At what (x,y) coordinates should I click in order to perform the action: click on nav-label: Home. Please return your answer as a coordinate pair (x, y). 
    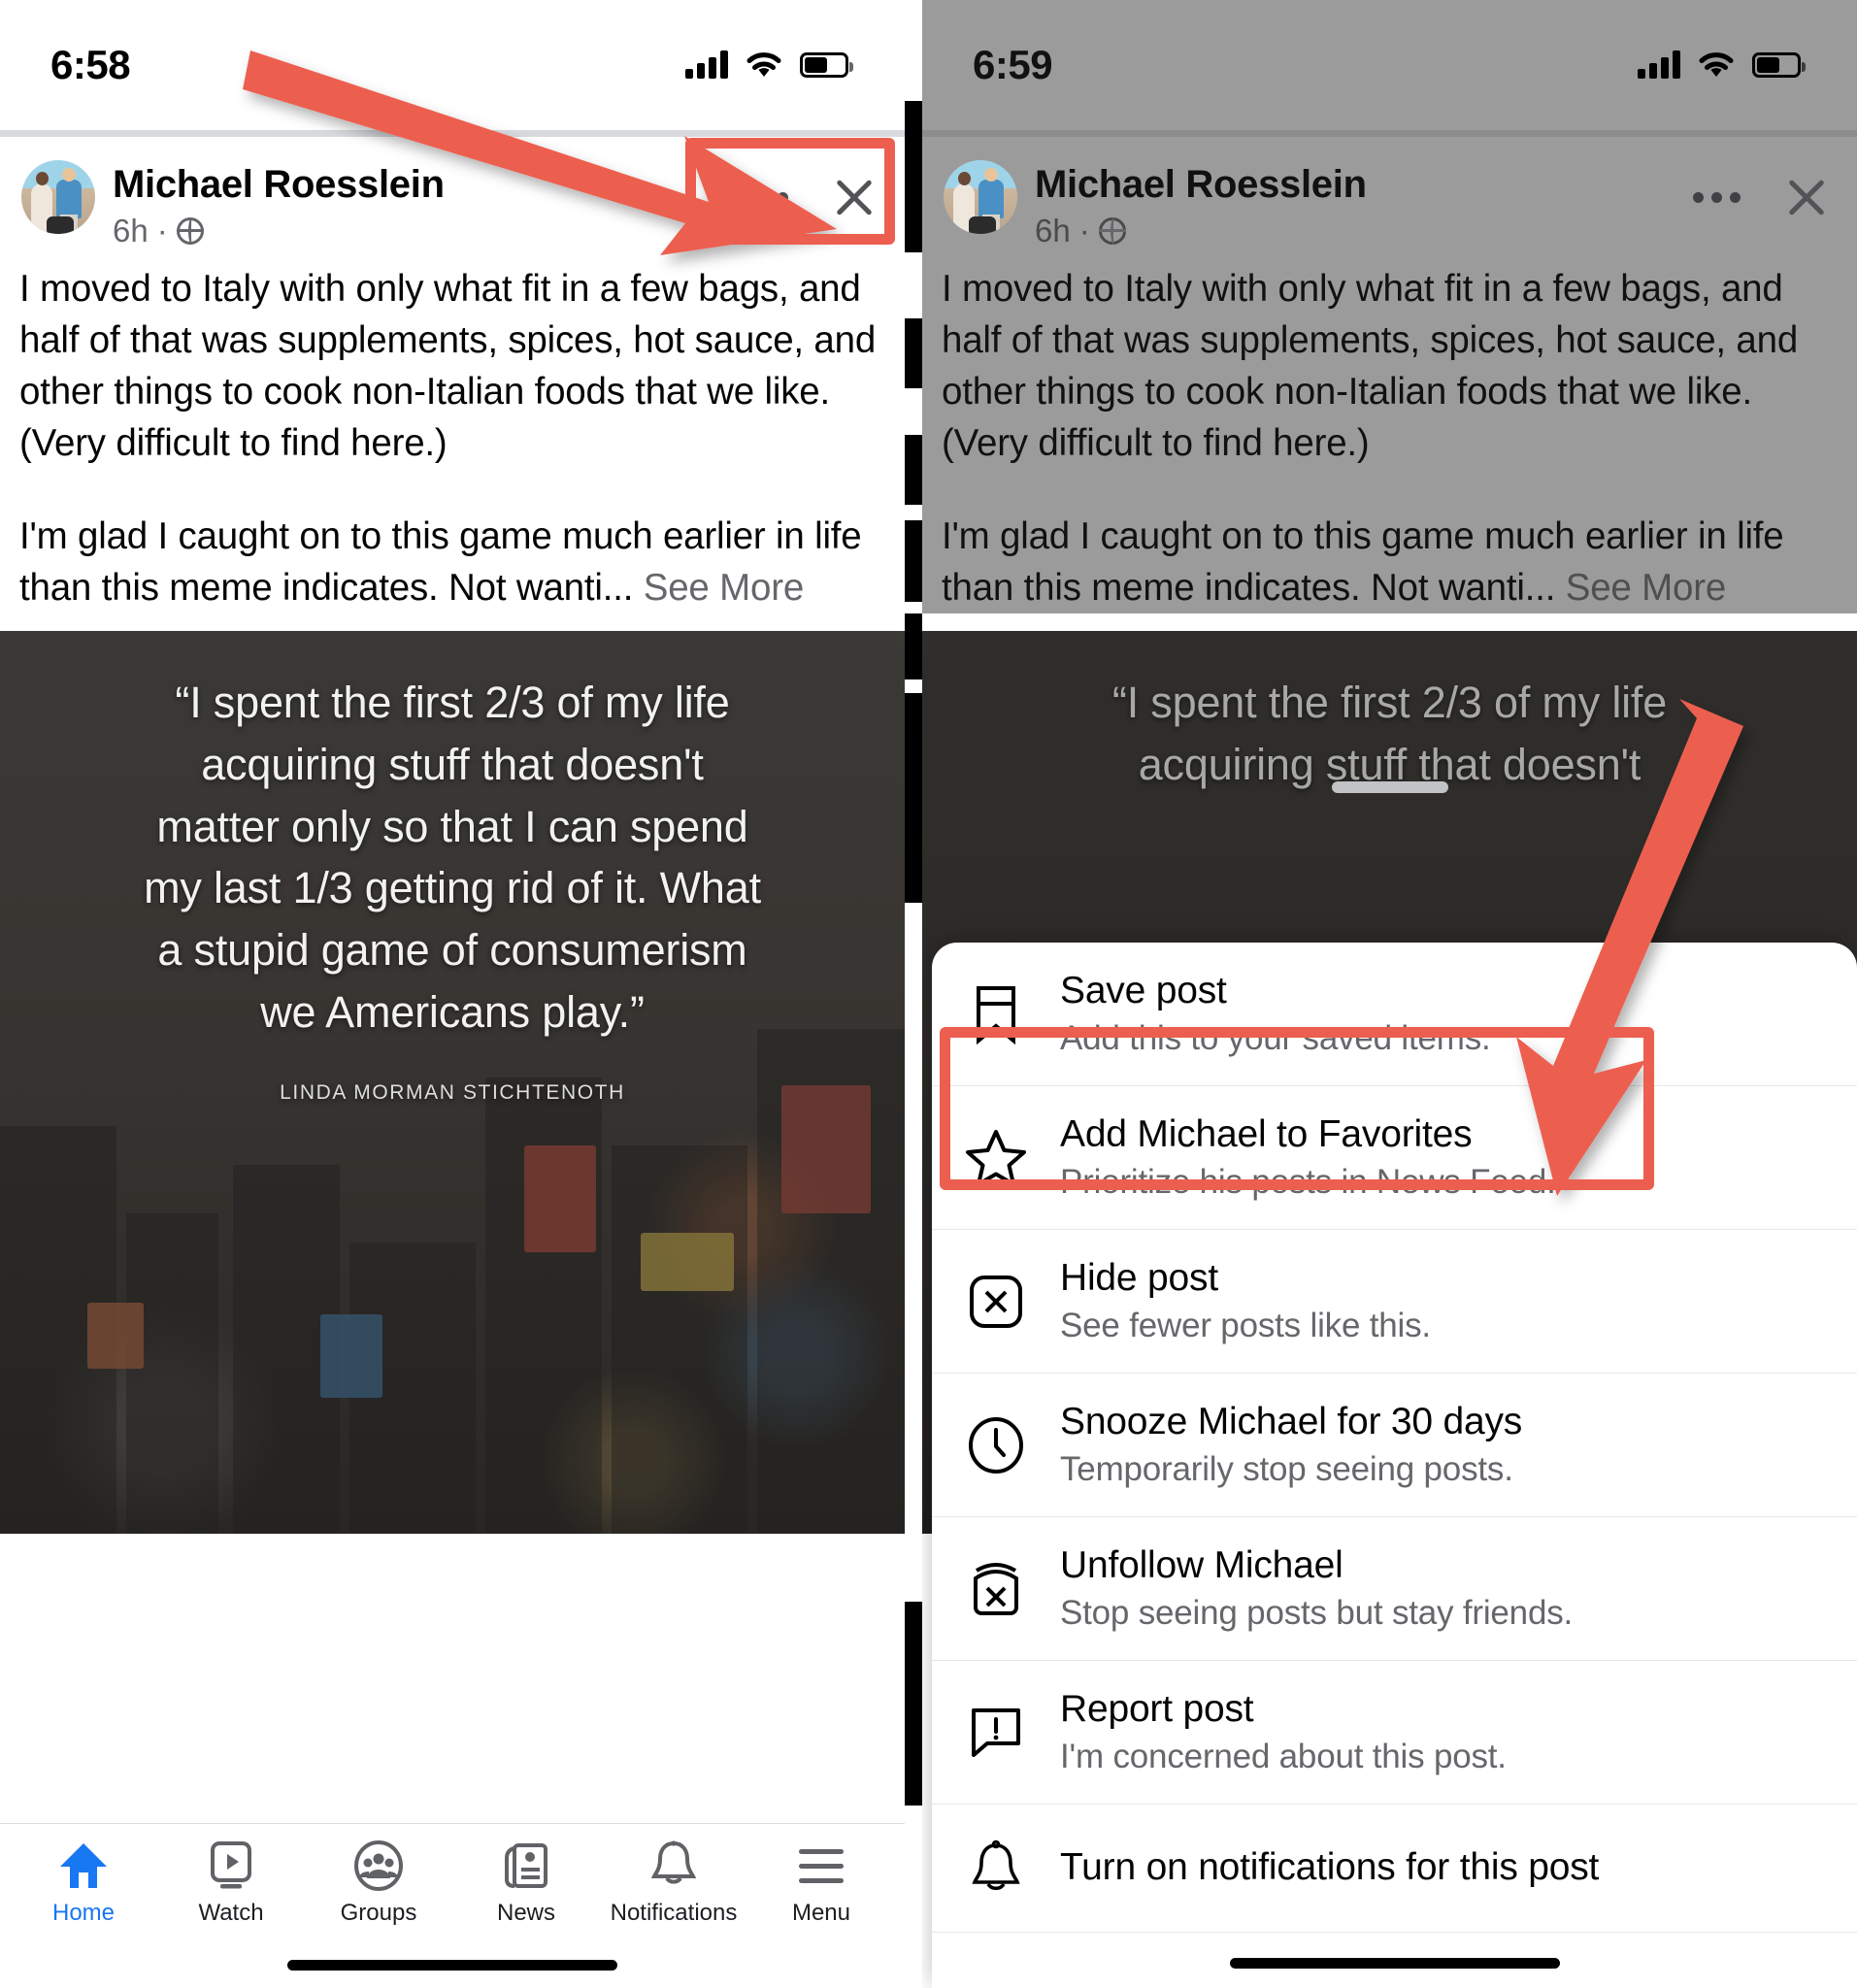
    Looking at the image, I should click on (83, 1913).